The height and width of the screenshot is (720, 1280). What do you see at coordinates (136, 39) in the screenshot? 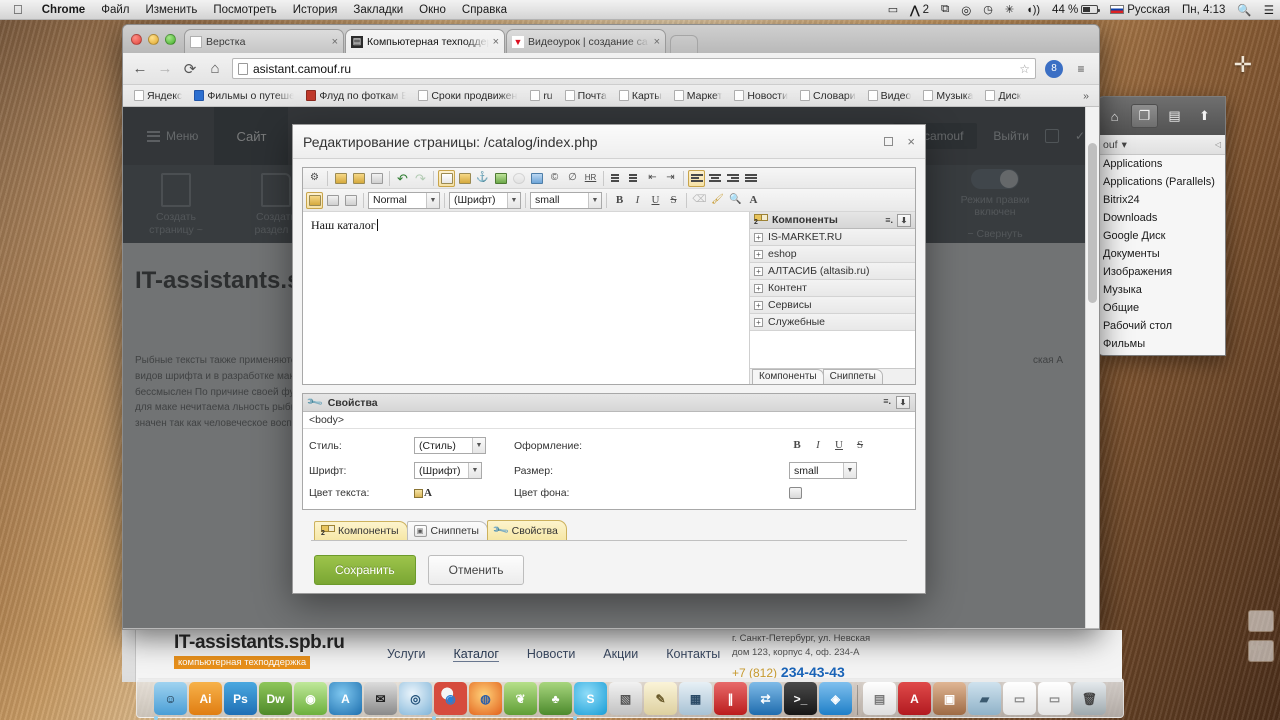
I see `close-window-button` at bounding box center [136, 39].